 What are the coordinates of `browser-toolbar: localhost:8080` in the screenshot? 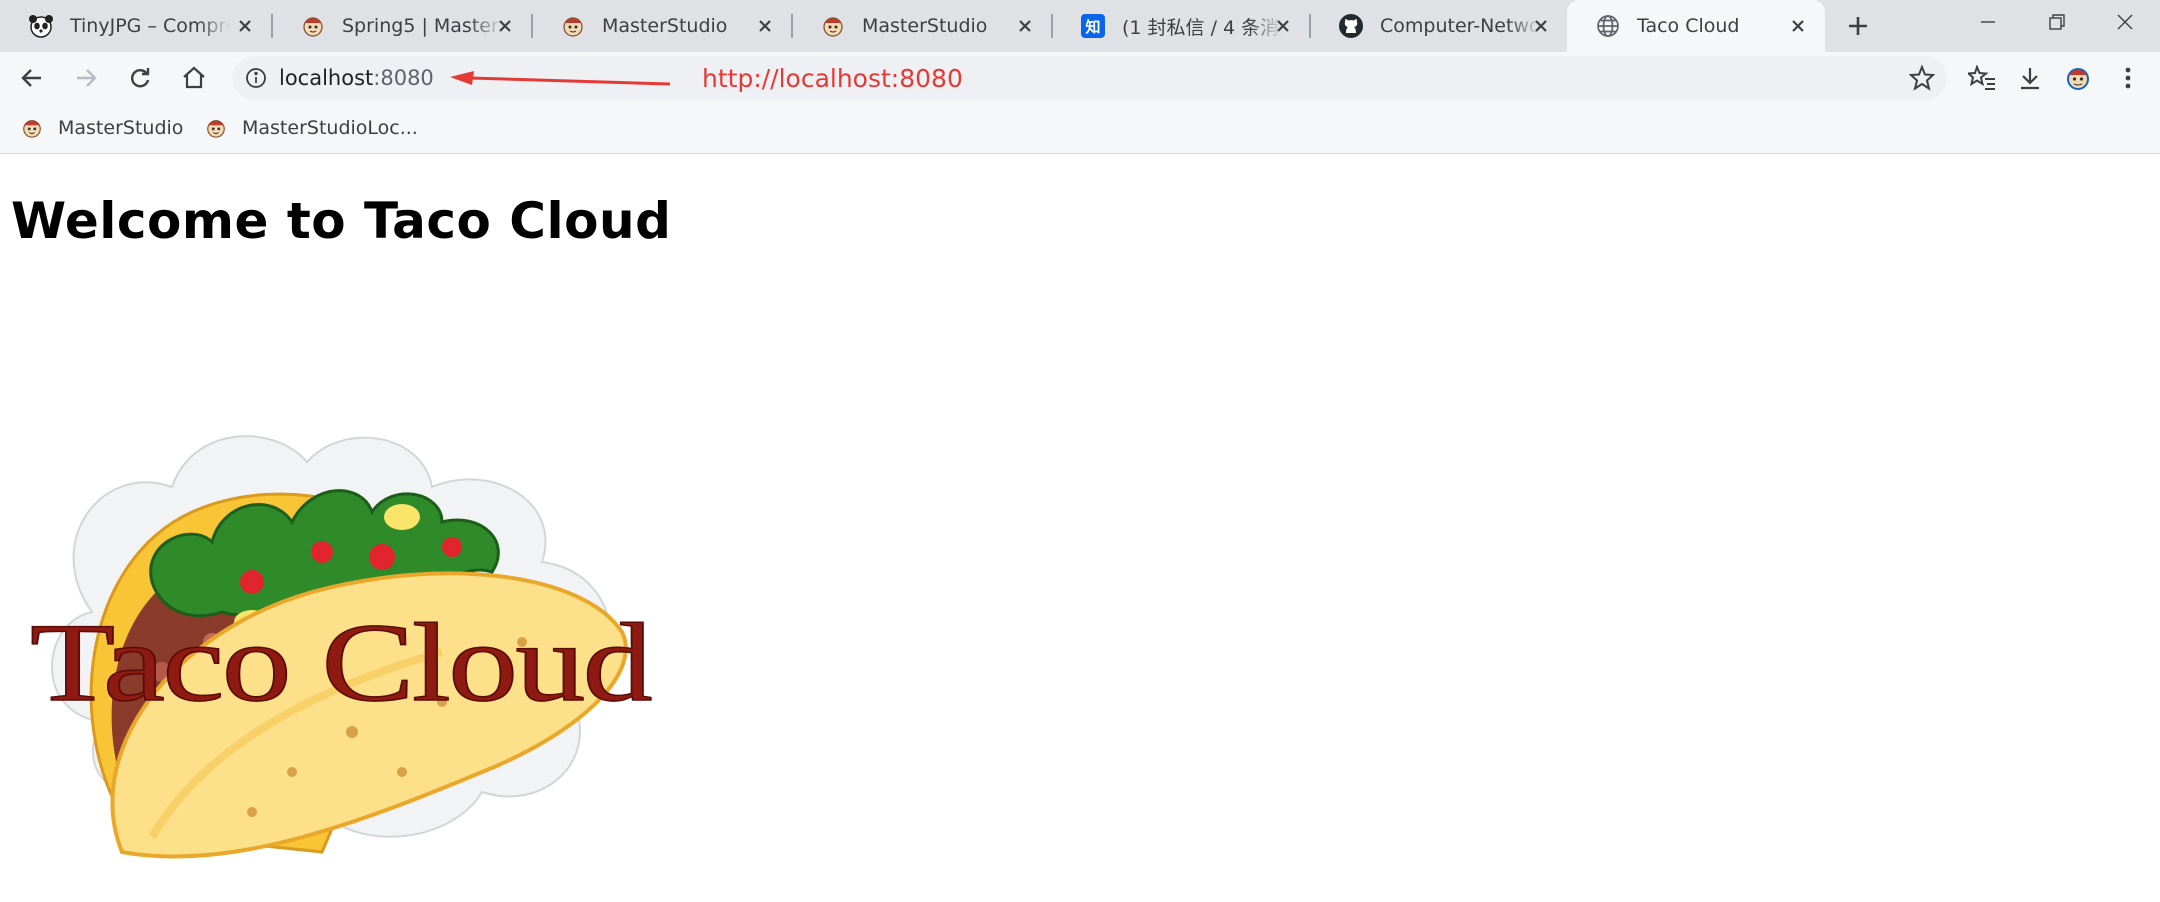 It's located at (1080, 77).